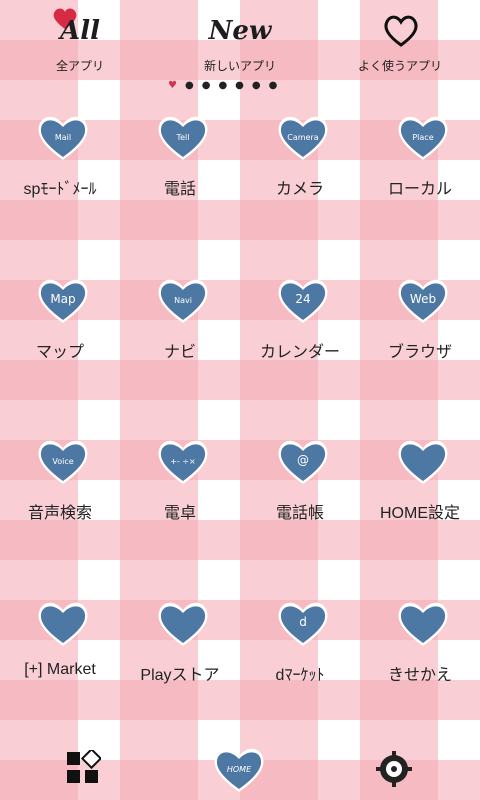 This screenshot has height=800, width=480. Describe the element at coordinates (60, 189) in the screenshot. I see `app-label: spﾓｰﾄﾞﾒｰﾙ` at that location.